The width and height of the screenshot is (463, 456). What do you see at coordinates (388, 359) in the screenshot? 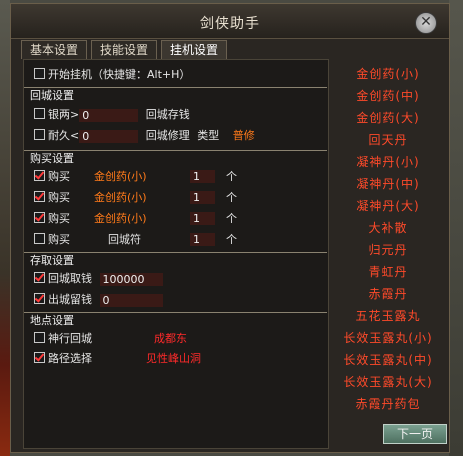
I see `list-item: 长效玉露丸(中)` at bounding box center [388, 359].